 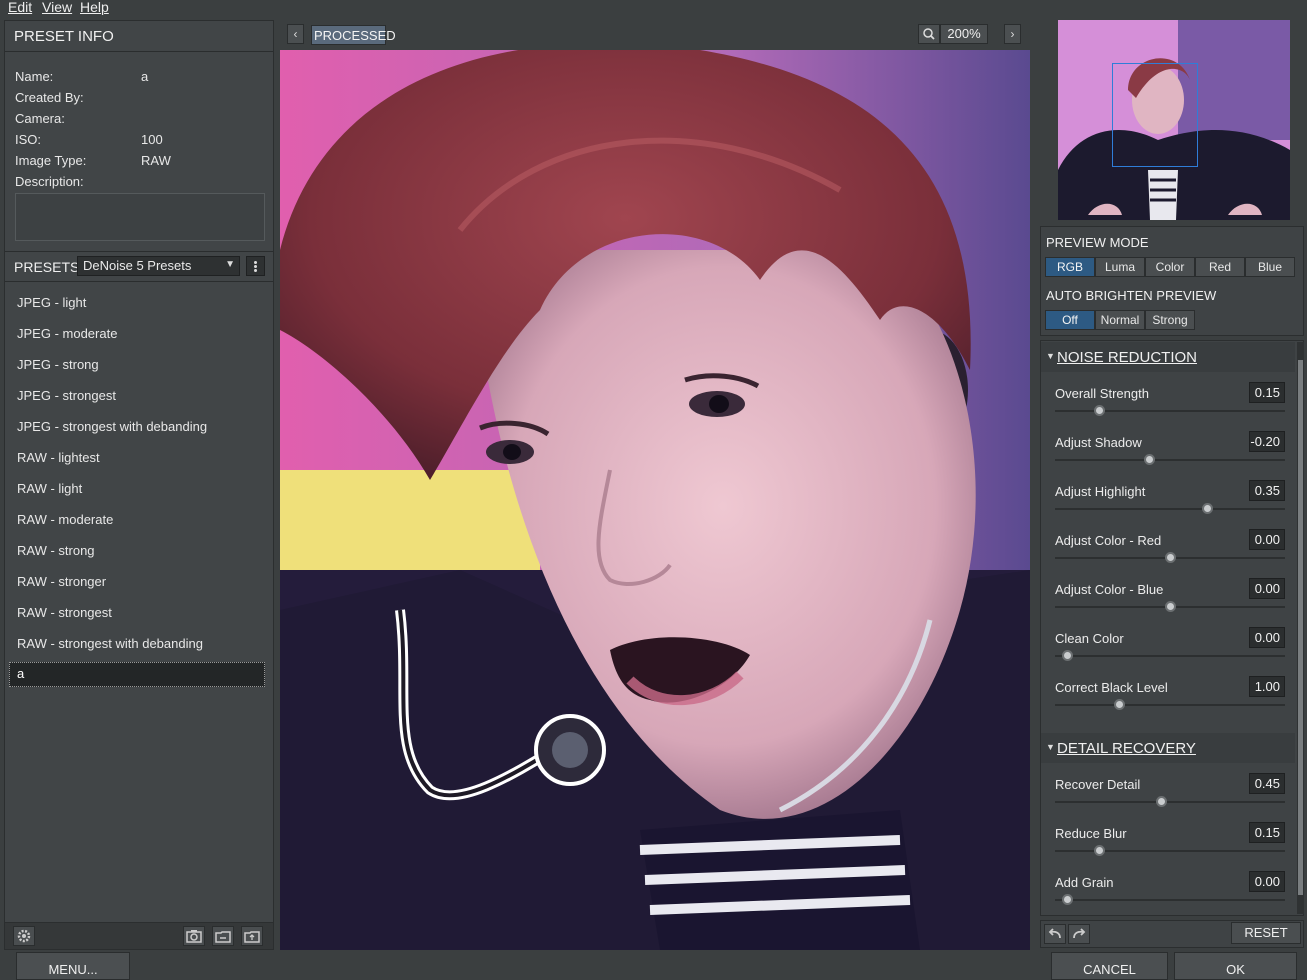 I want to click on preset-set-dropdown: DeNoise 5 Presets ▼, so click(x=158, y=266).